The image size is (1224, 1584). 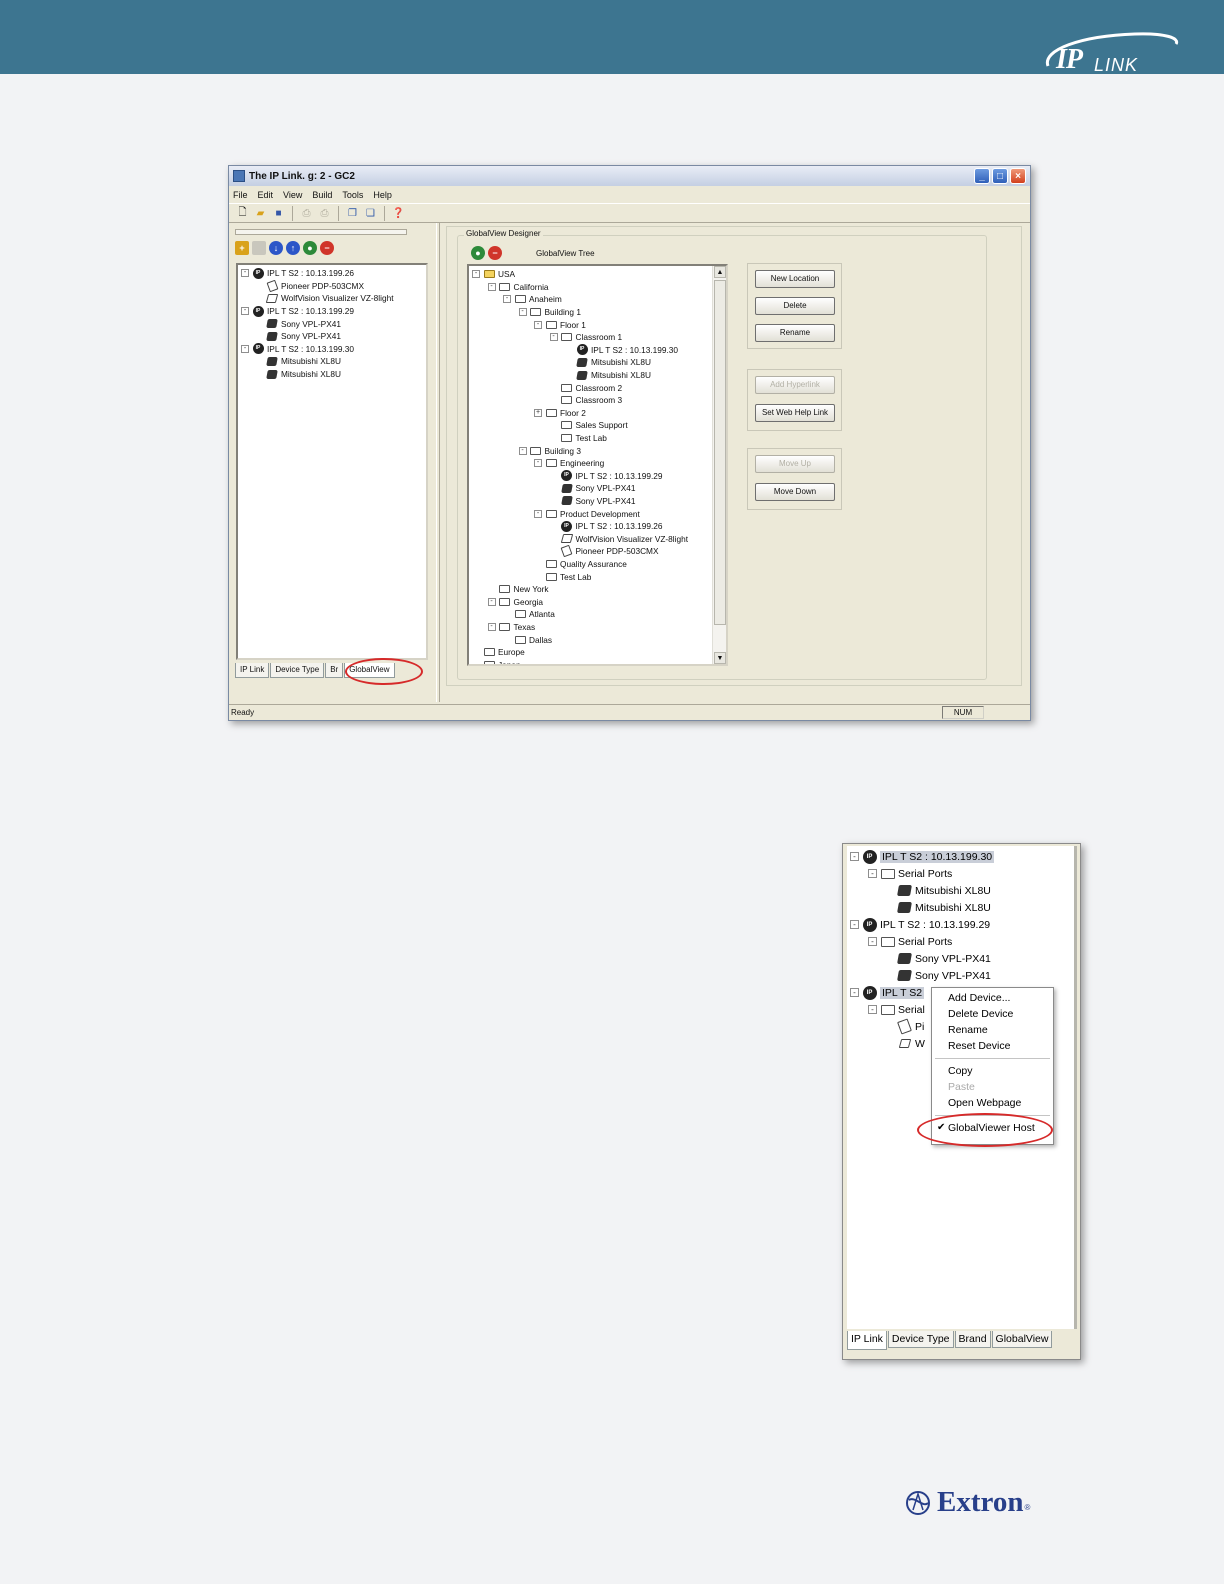 I want to click on menu-item-delete-device: Delete Device, so click(x=992, y=1014).